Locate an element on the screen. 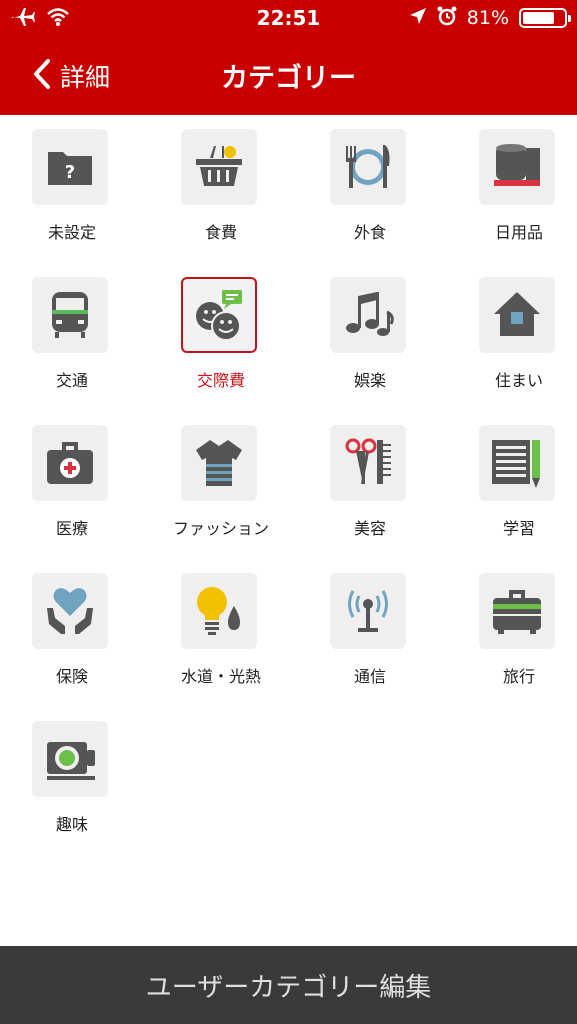 This screenshot has height=1024, width=577. location-arrow-icon is located at coordinates (418, 18).